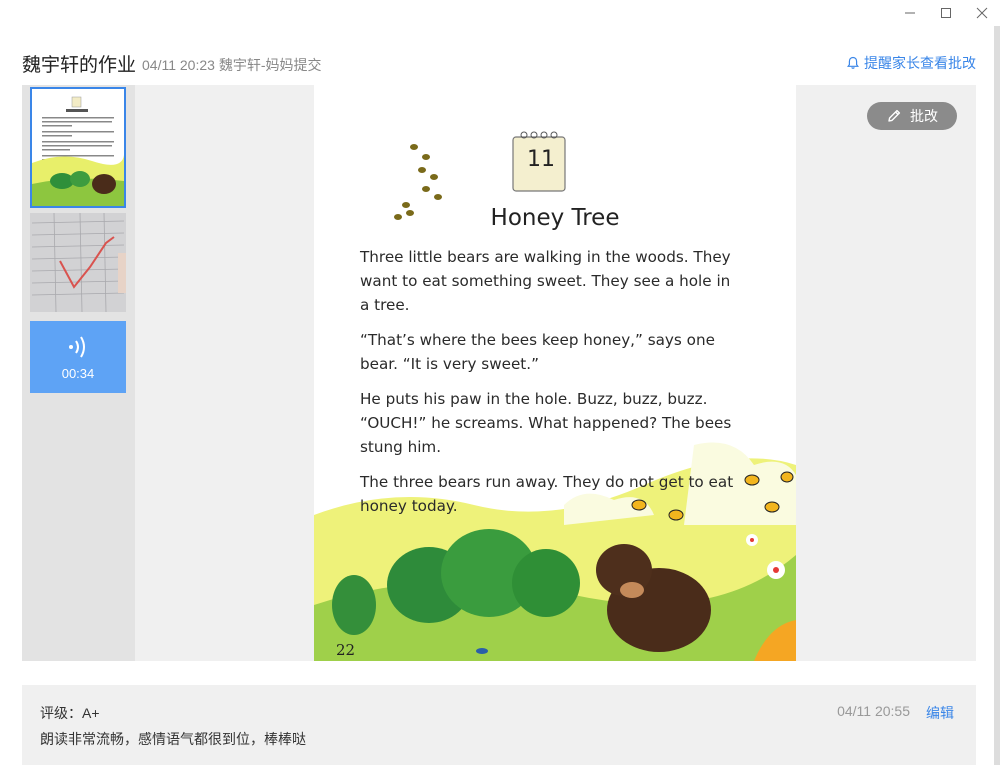  What do you see at coordinates (499, 725) in the screenshot?
I see `review-panel: 评级：A+ 朗读非常流畅，感情语气都很到位，棒棒哒 04/11 20:55 编辑` at bounding box center [499, 725].